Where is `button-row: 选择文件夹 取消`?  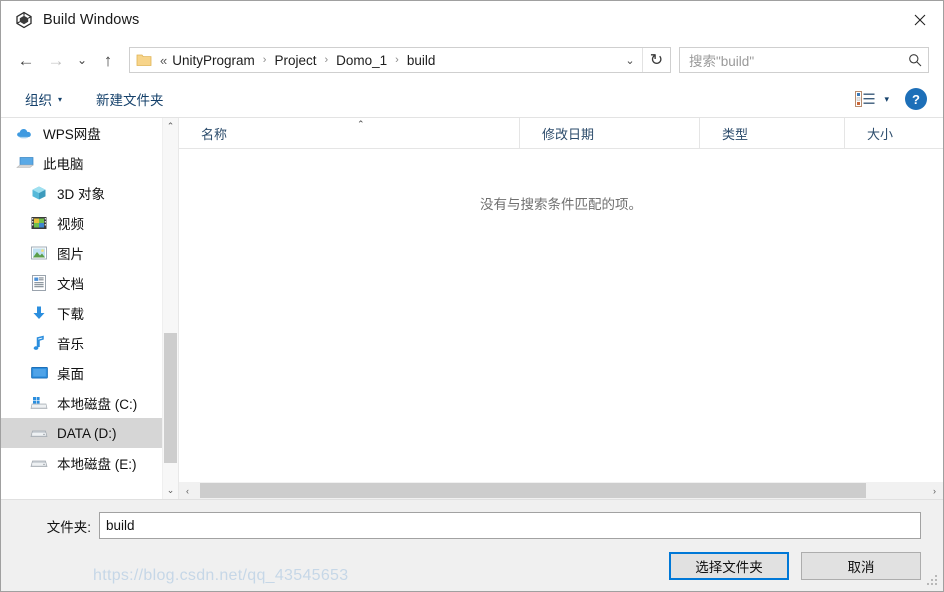 button-row: 选择文件夹 取消 is located at coordinates (472, 566).